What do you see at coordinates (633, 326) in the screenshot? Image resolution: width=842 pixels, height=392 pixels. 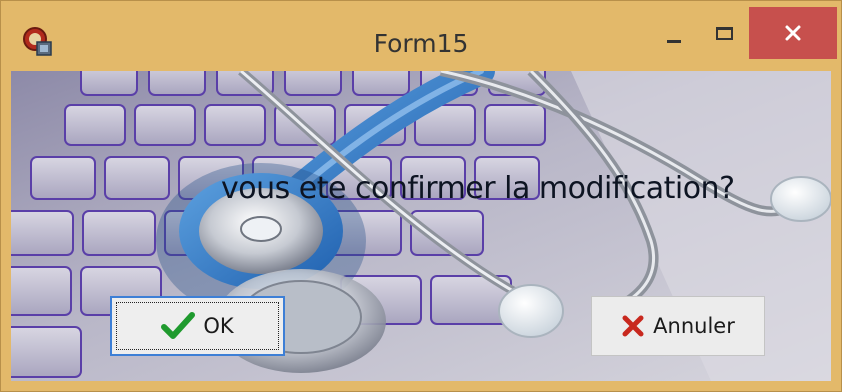 I see `x-cross-icon` at bounding box center [633, 326].